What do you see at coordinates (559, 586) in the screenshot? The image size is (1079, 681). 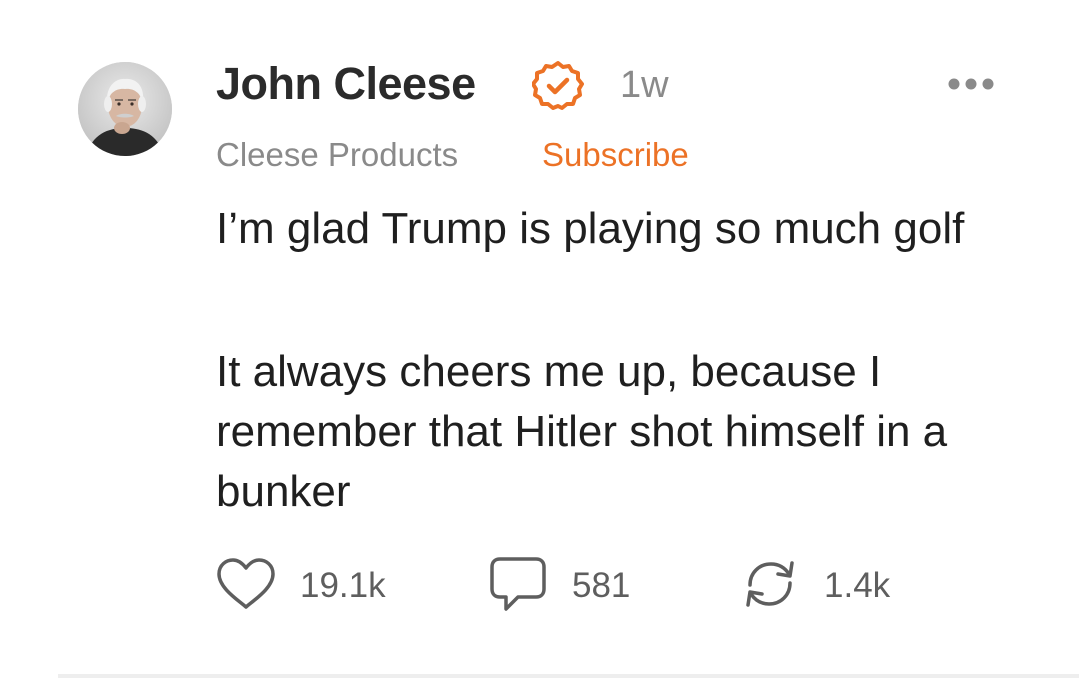 I see `comment-button: 581` at bounding box center [559, 586].